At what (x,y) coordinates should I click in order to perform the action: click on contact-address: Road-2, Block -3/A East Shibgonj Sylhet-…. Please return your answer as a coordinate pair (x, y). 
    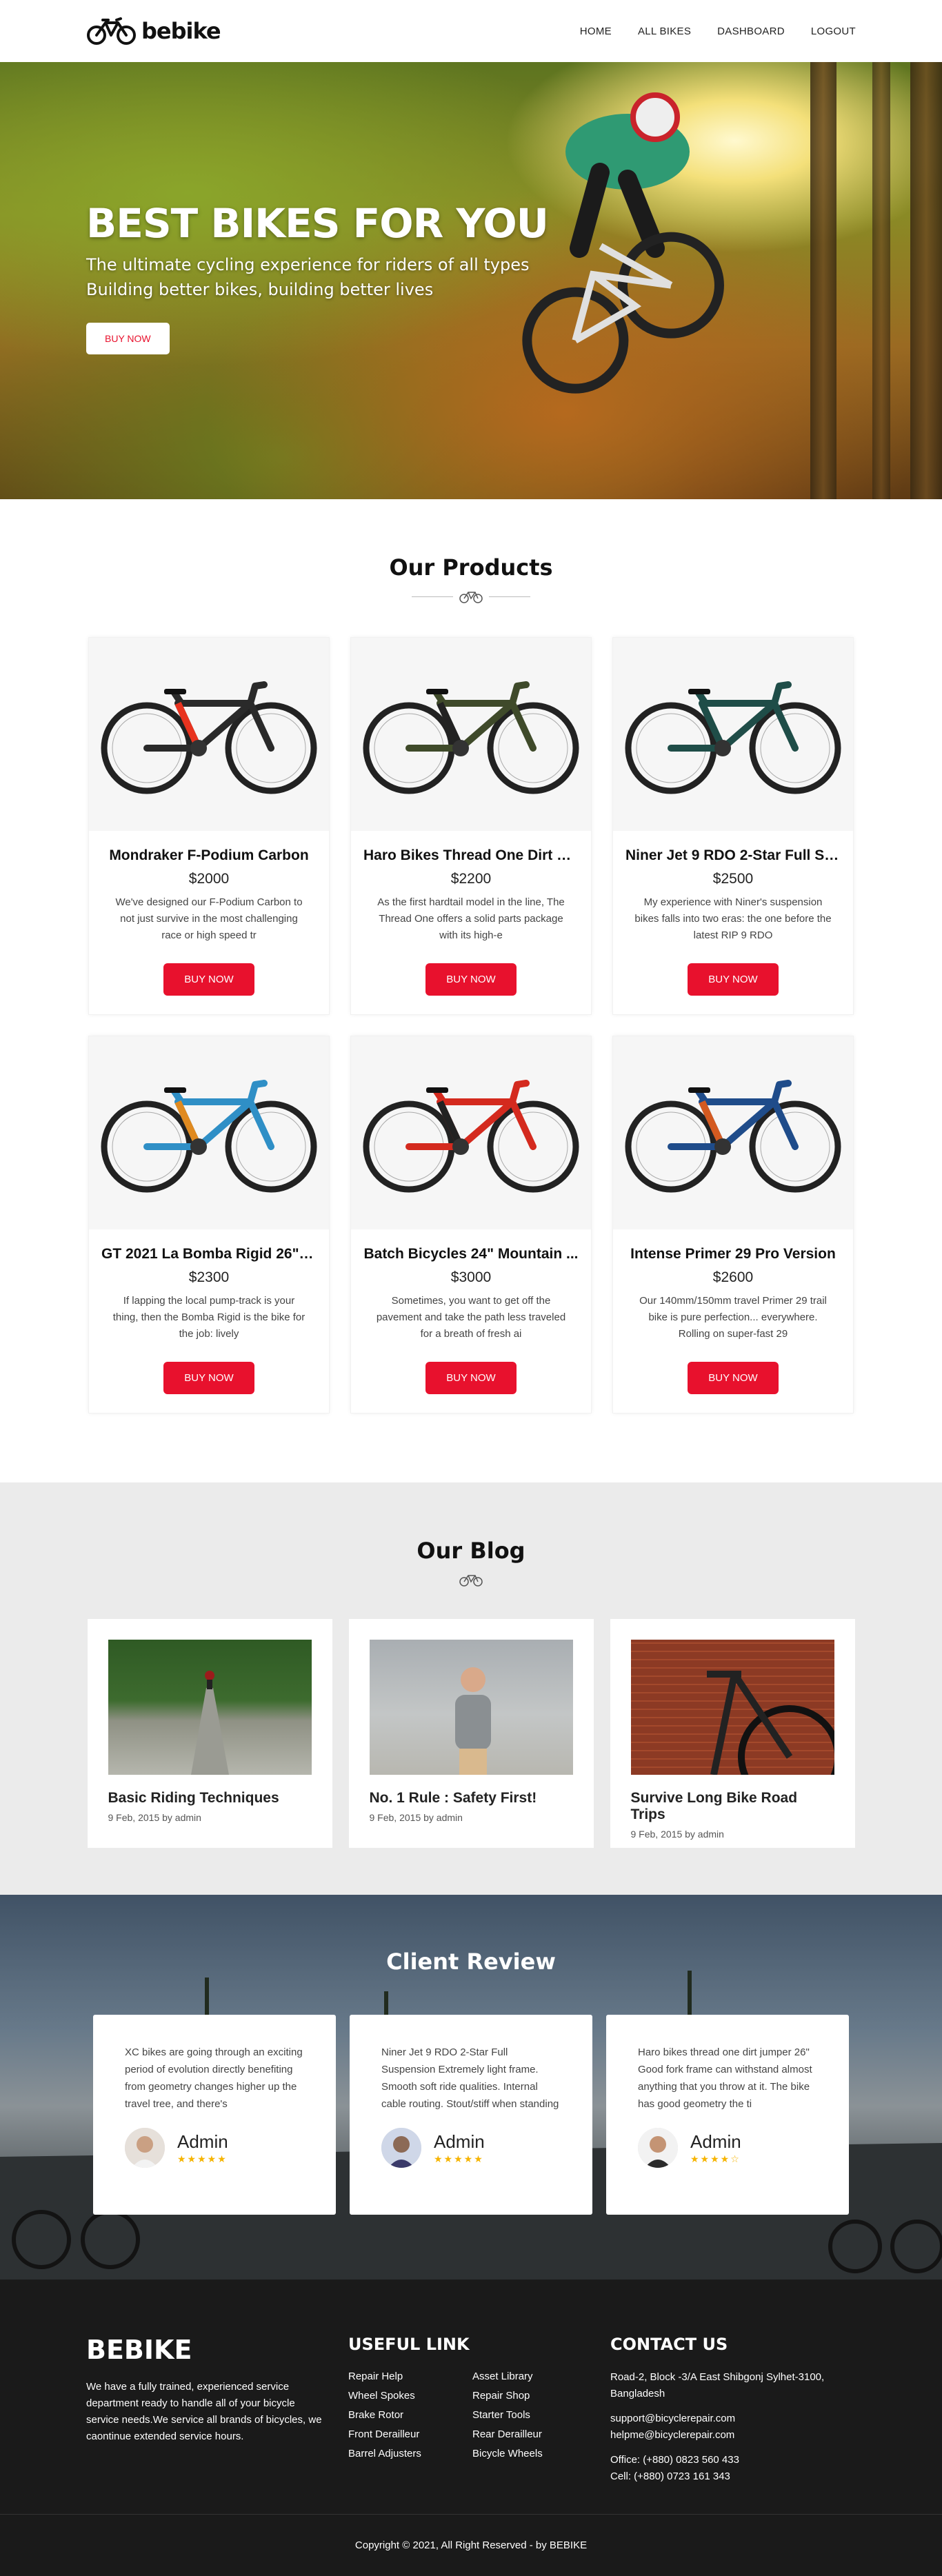
    Looking at the image, I should click on (717, 2385).